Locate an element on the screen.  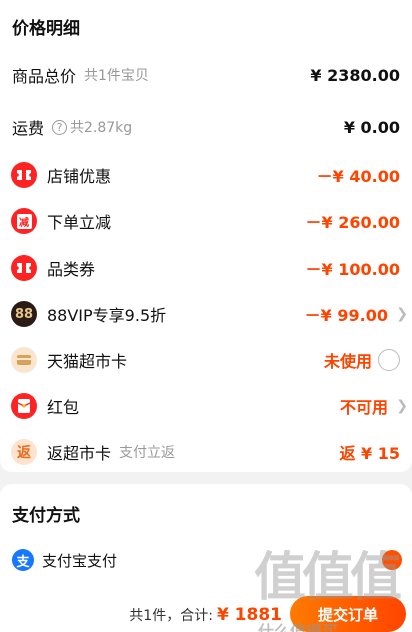
red-packet-row: 红包 不可用 ❯ is located at coordinates (206, 406).